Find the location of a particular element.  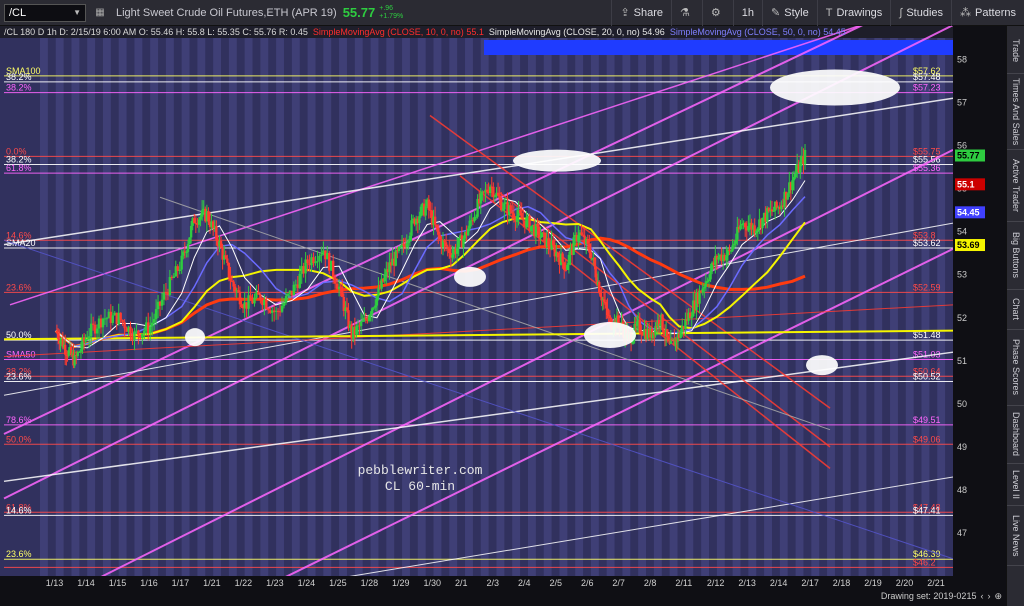

drawings-button: T Drawings is located at coordinates (853, 13).